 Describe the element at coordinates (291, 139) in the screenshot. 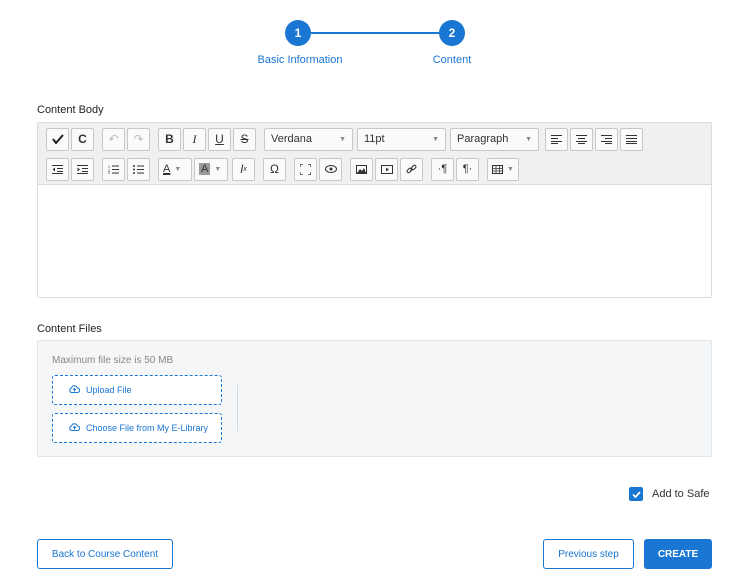

I see `font-family-value: Verdana` at that location.